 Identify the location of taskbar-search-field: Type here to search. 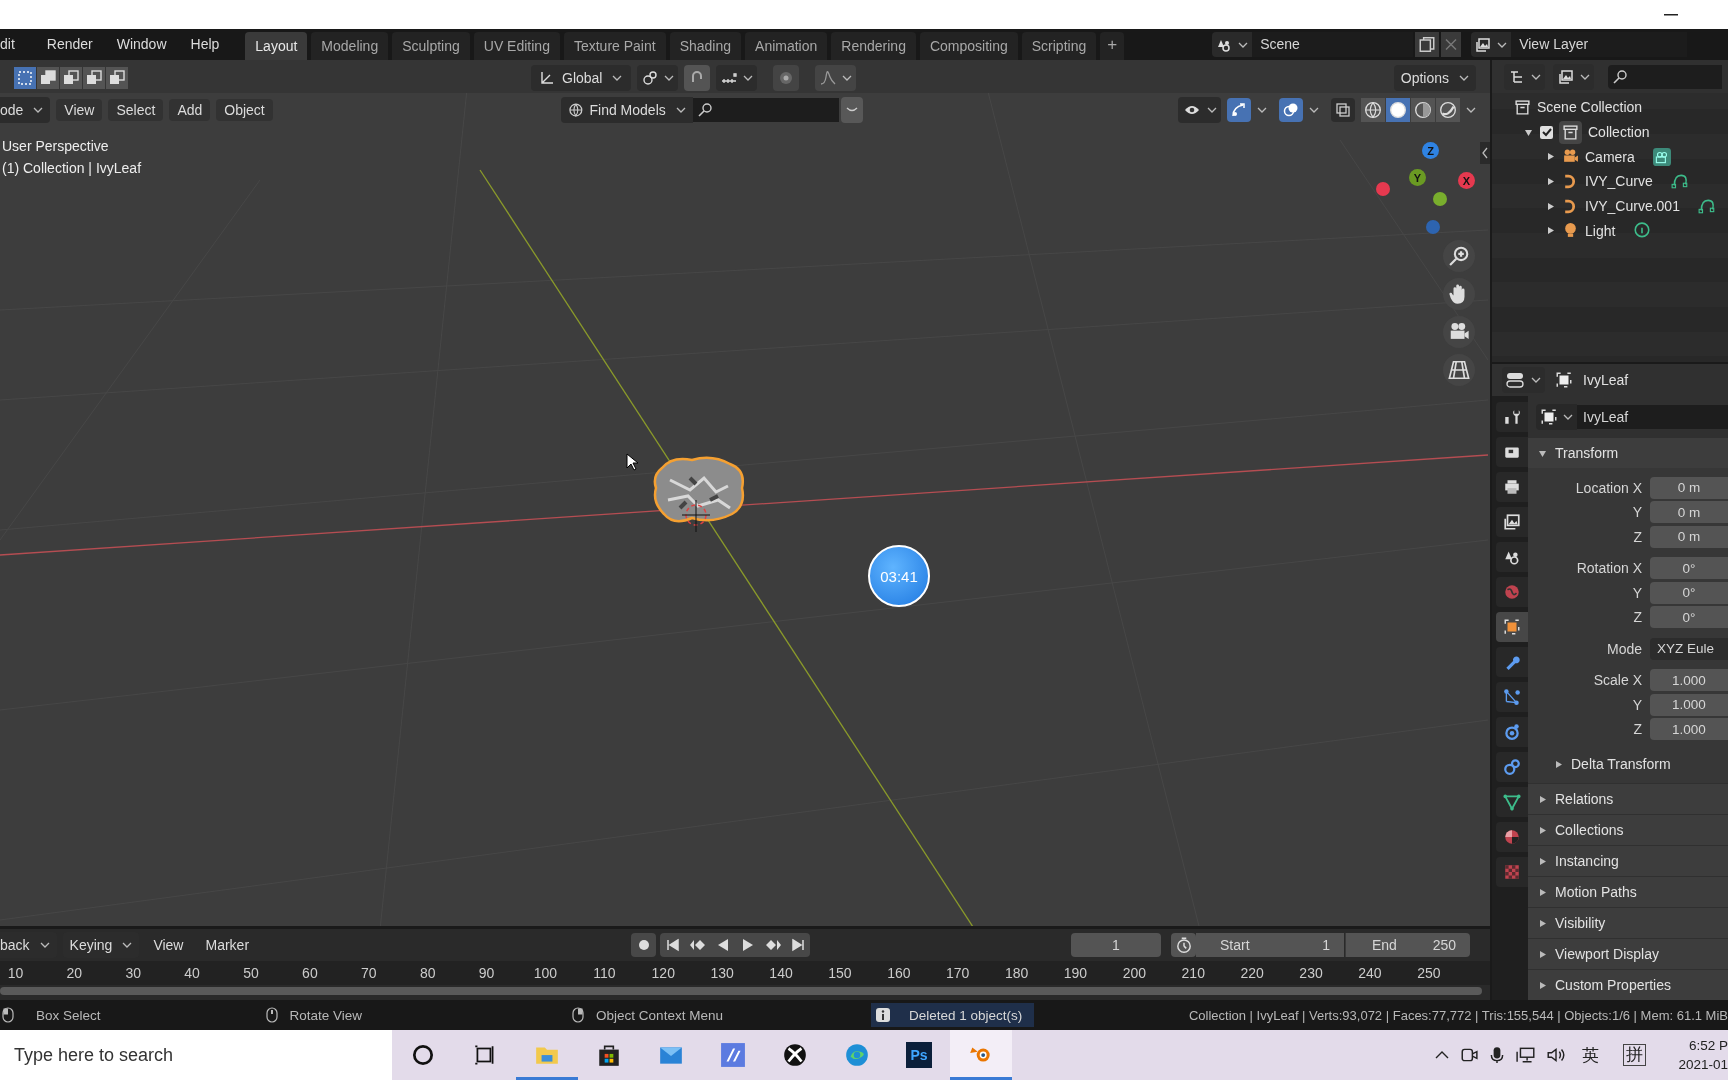
(196, 1055).